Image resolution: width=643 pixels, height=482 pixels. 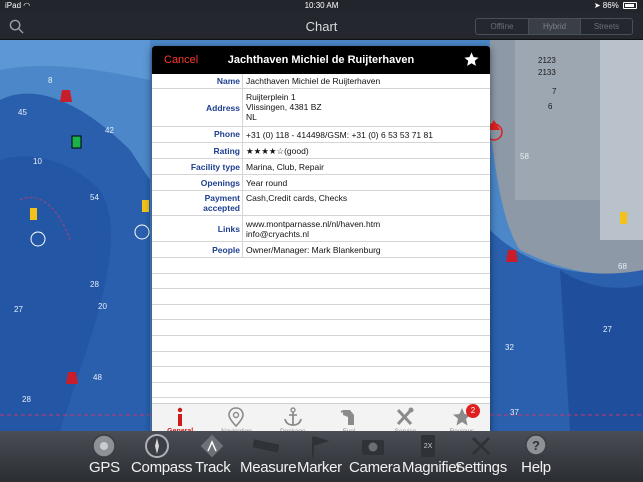 I want to click on marker-icon, so click(x=321, y=446).